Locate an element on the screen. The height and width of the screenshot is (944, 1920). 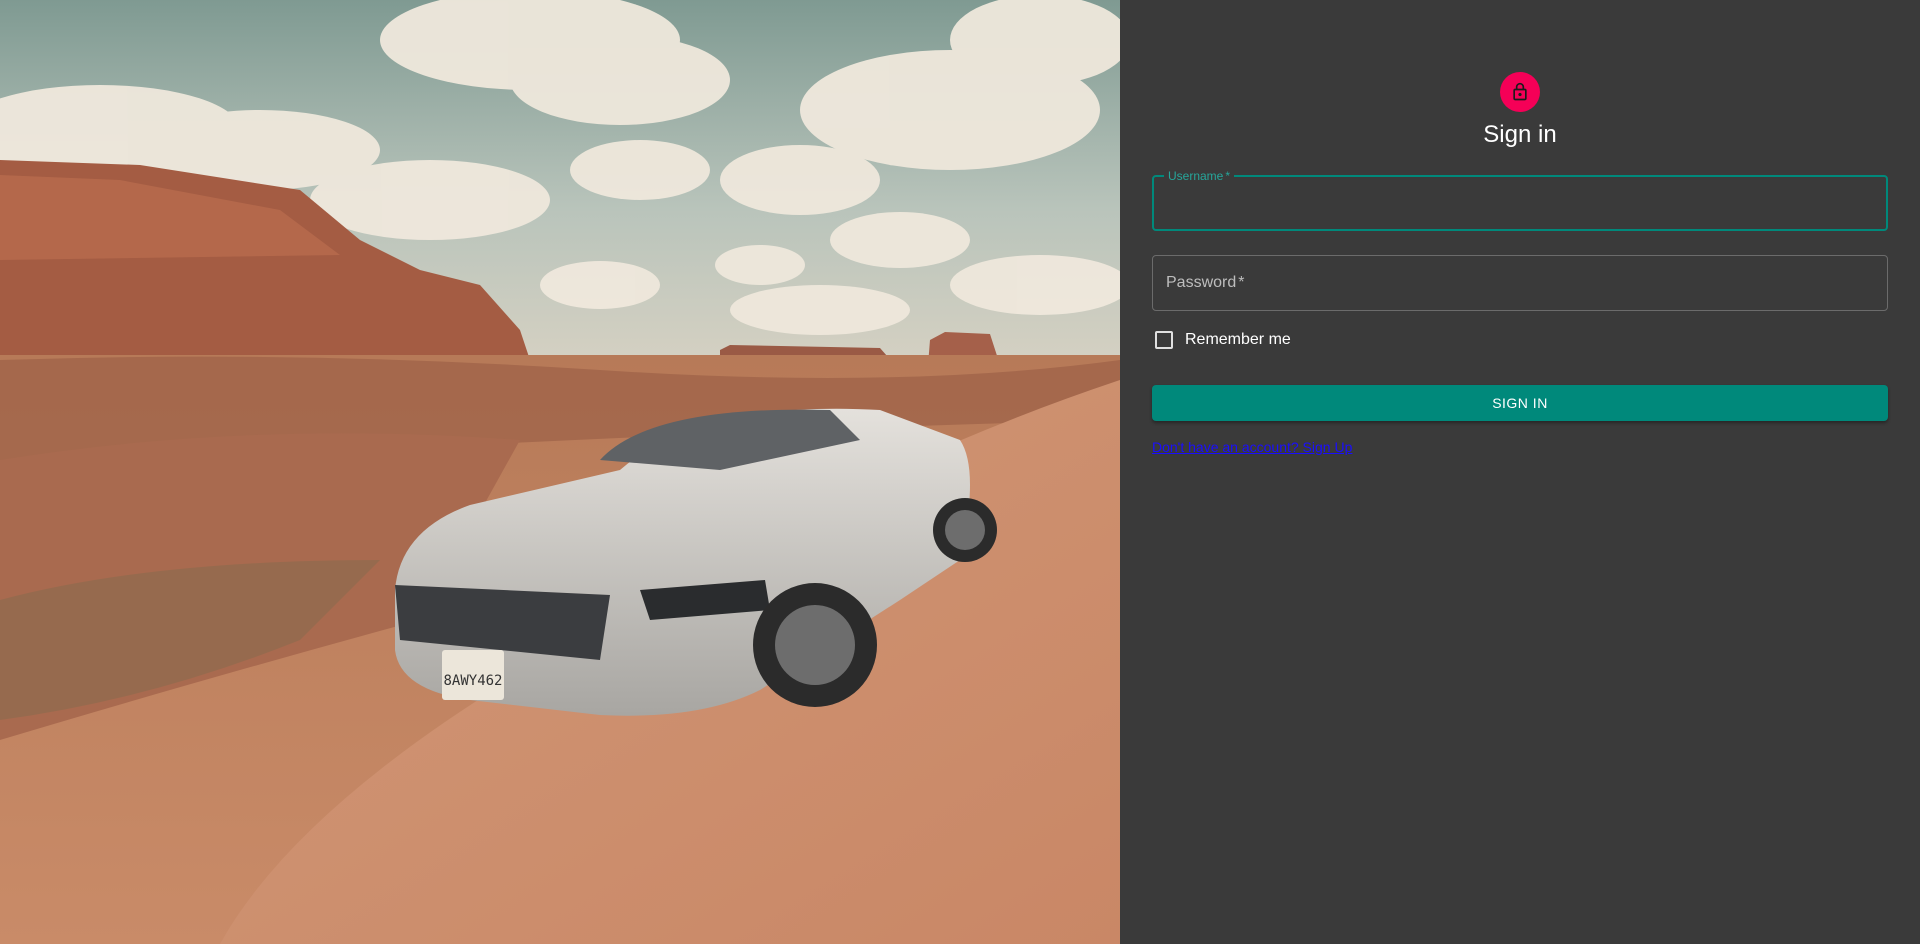
password-field: Password * is located at coordinates (1520, 283).